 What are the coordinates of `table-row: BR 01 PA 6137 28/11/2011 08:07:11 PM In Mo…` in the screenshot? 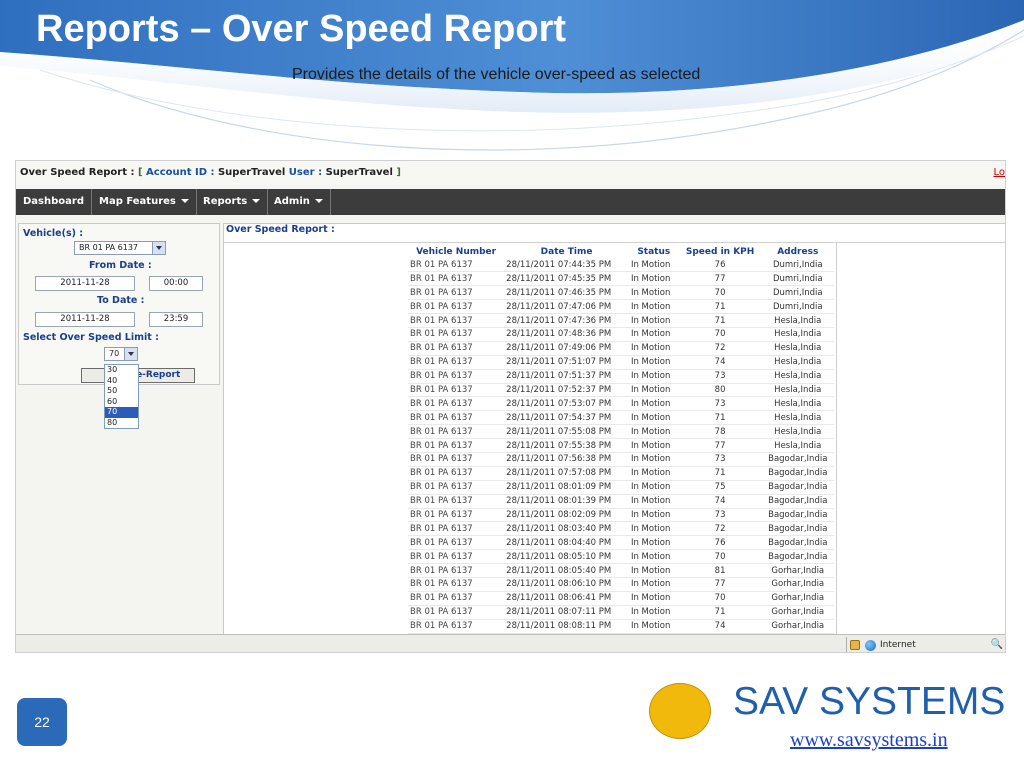 It's located at (621, 612).